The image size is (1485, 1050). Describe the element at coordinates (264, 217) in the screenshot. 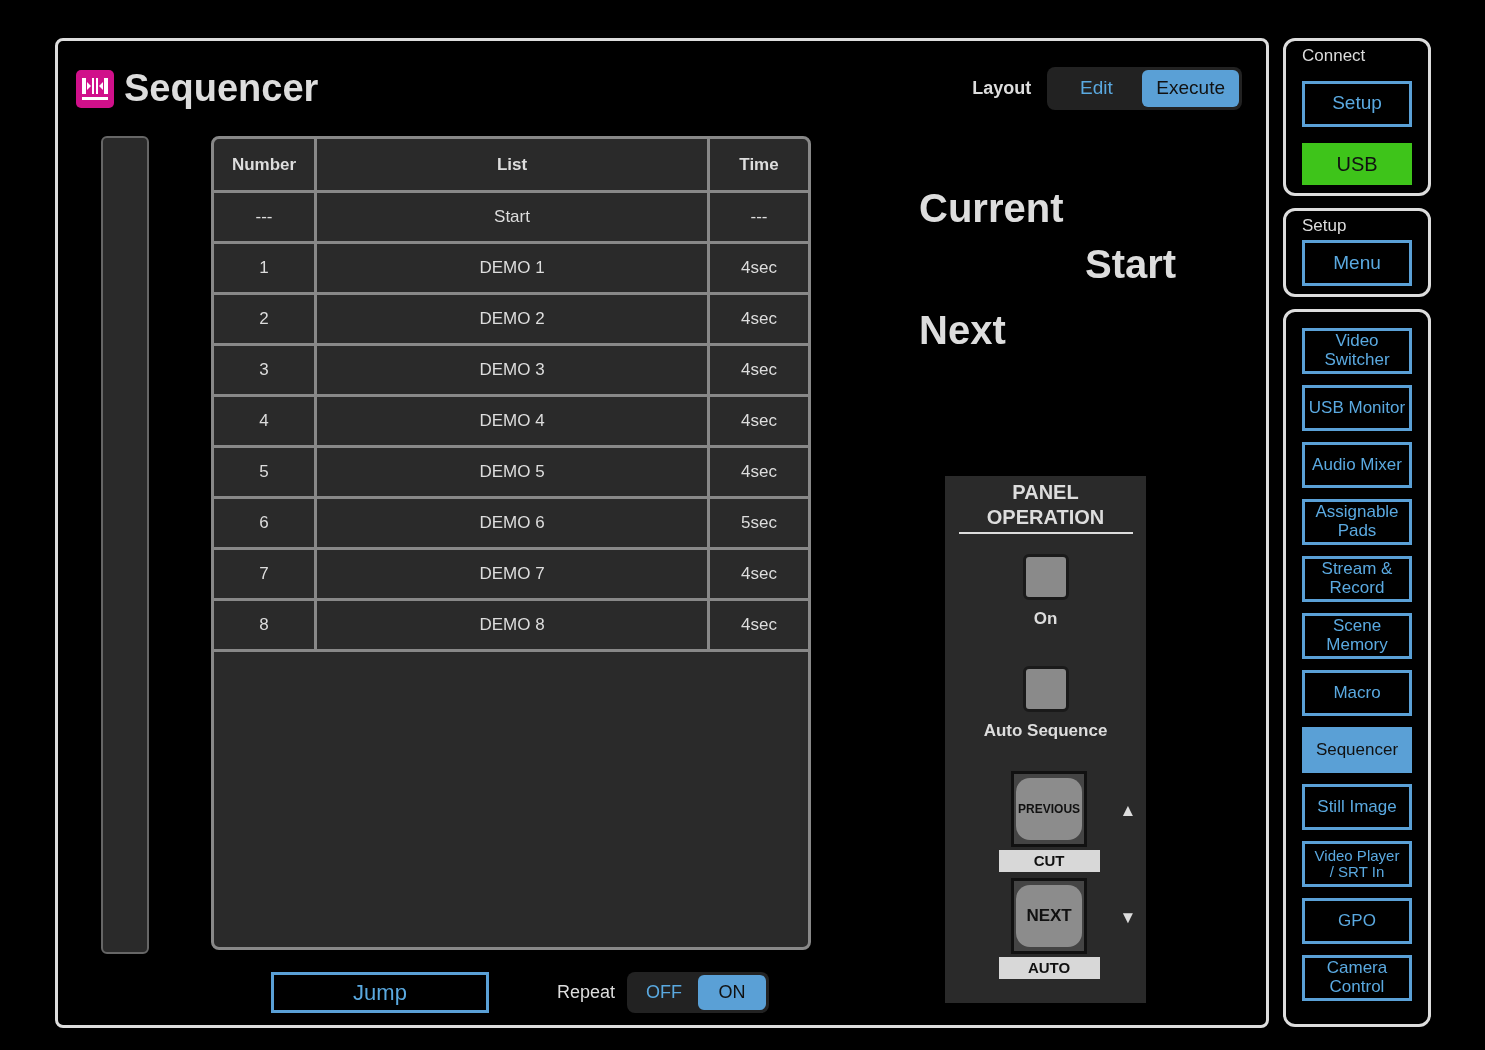

I see `table-cell-text: ---` at that location.